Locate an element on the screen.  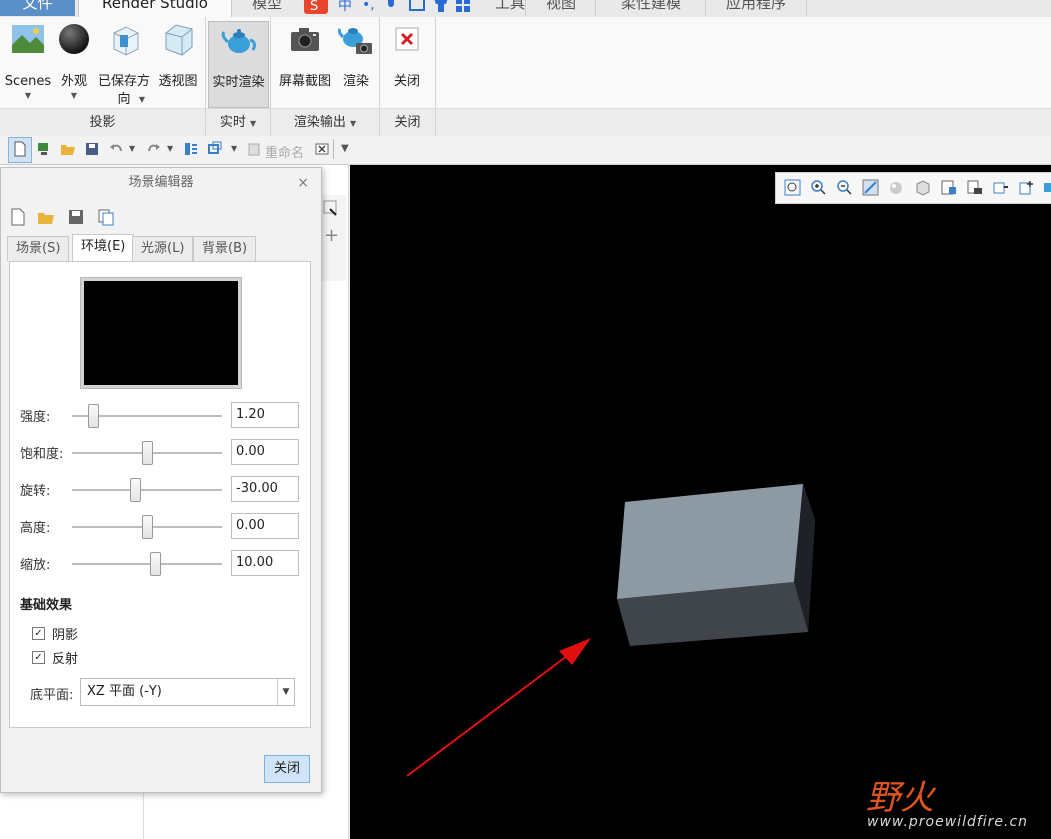
more-tools-icon is located at coordinates (1046, 187).